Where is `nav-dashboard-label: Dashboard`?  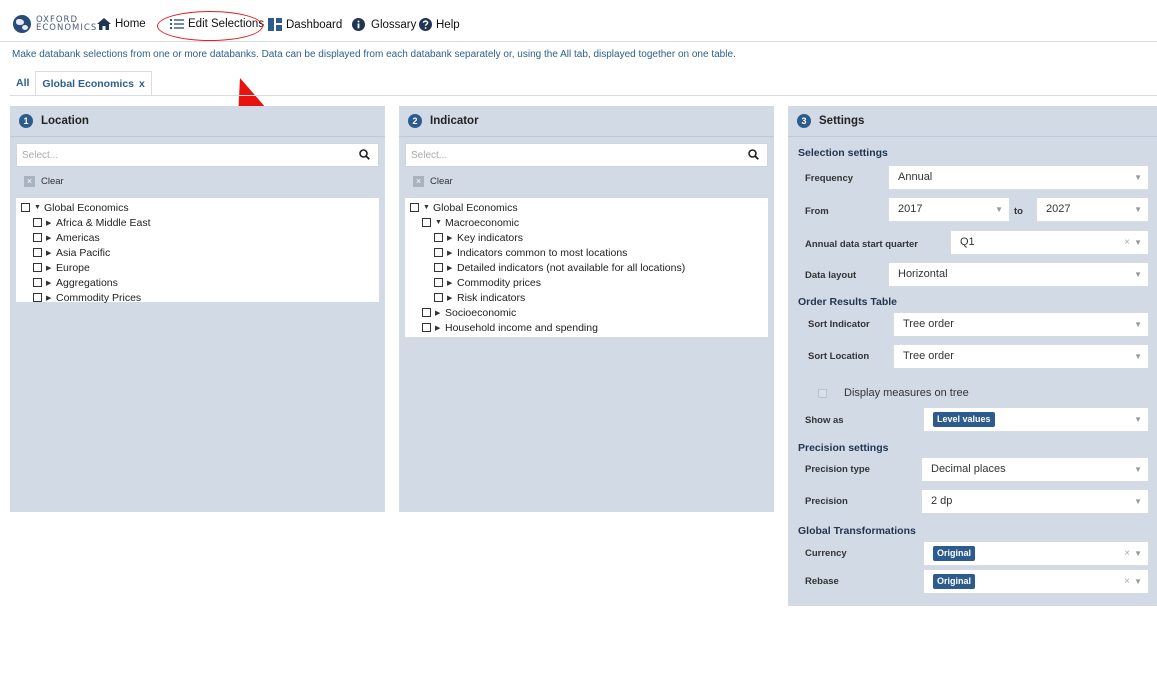 nav-dashboard-label: Dashboard is located at coordinates (314, 24).